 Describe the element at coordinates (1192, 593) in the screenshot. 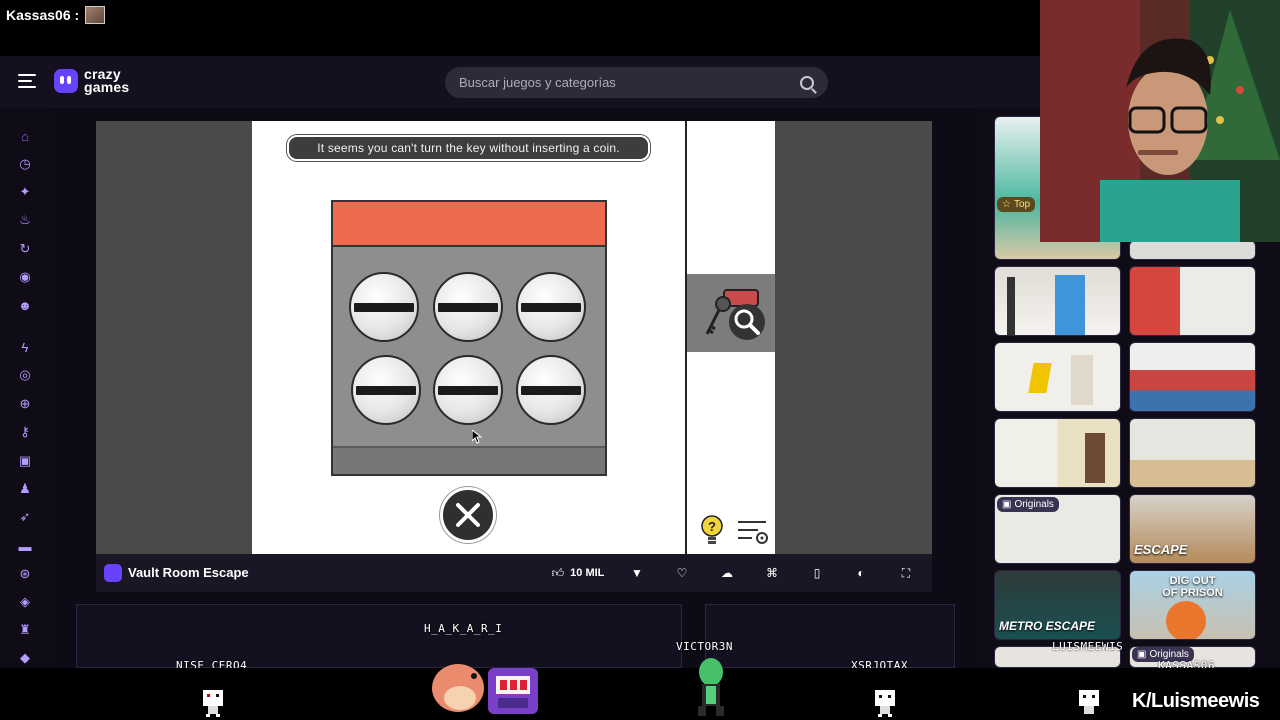

I see `tile-title-line2: OF PRISON` at that location.